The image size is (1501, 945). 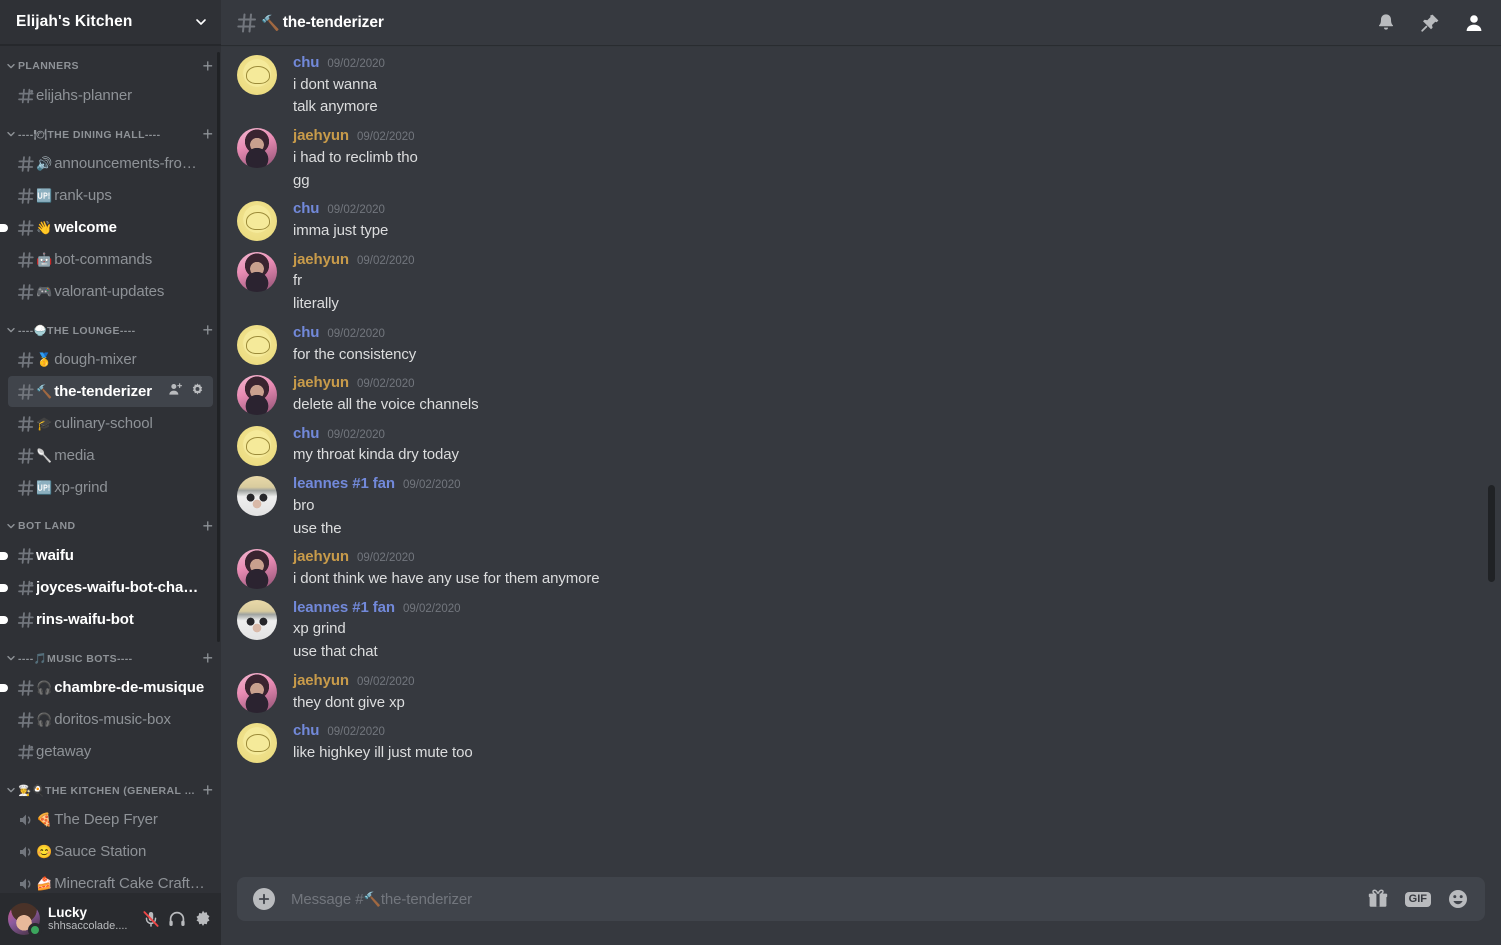 I want to click on channel-emoji: 🆙, so click(x=44, y=195).